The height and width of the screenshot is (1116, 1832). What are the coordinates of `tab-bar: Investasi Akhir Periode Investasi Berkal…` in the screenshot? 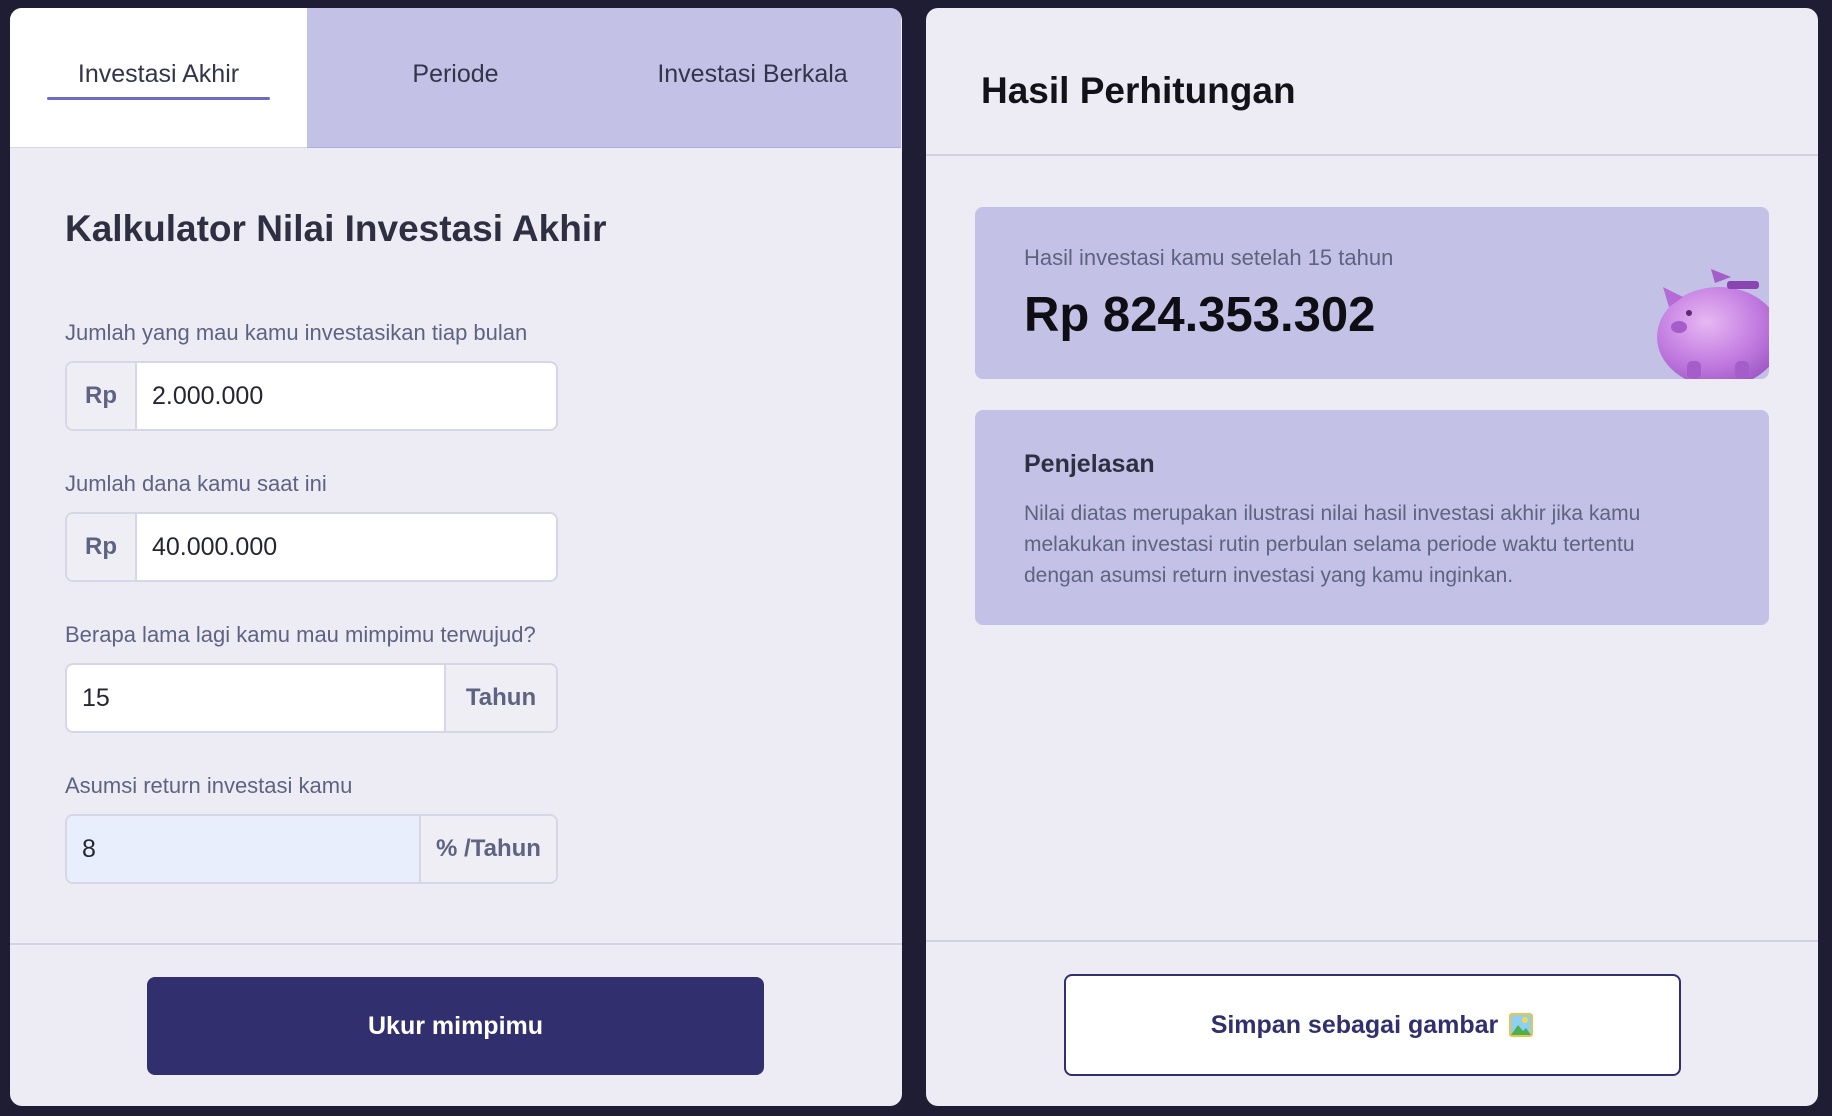 It's located at (456, 78).